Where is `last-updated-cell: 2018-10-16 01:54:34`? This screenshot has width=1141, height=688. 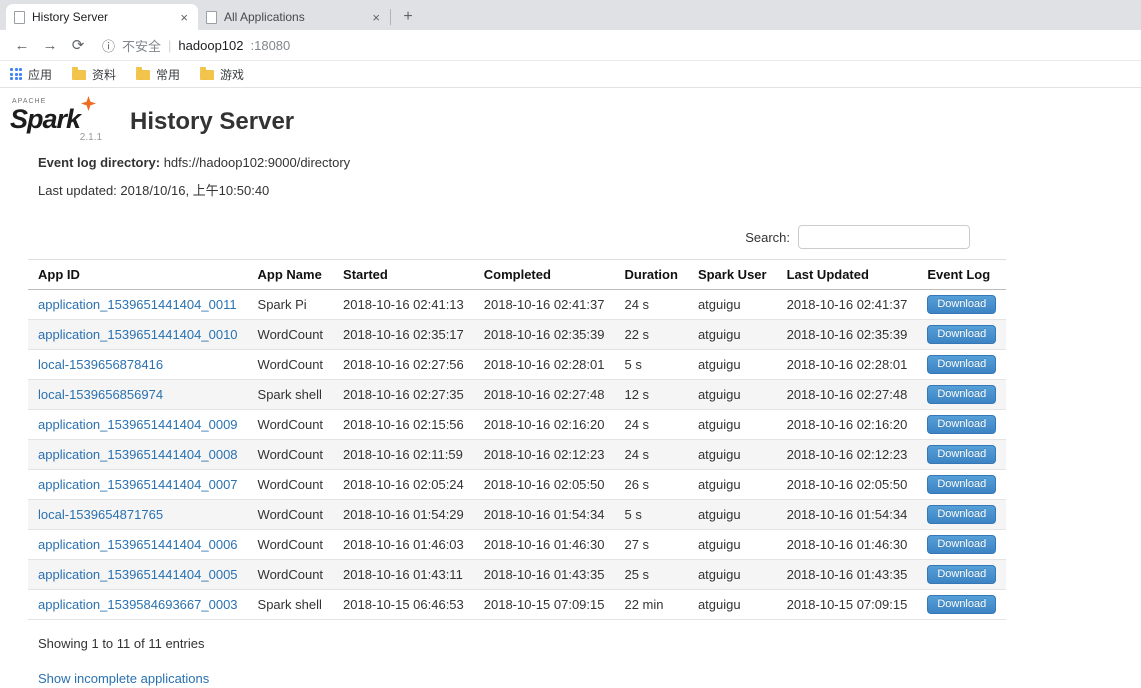 last-updated-cell: 2018-10-16 01:54:34 is located at coordinates (847, 514).